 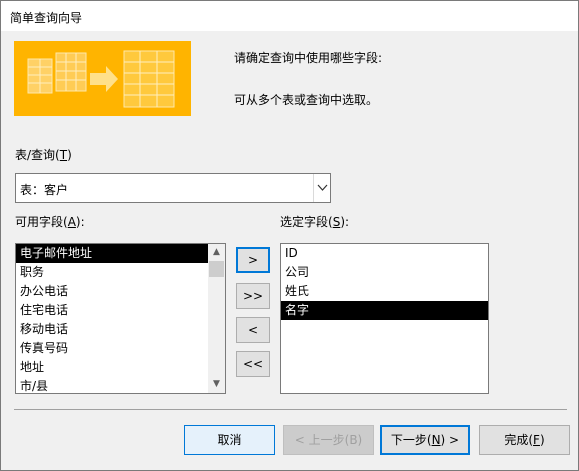 I want to click on scroll-up-icon: ▲, so click(x=216, y=252).